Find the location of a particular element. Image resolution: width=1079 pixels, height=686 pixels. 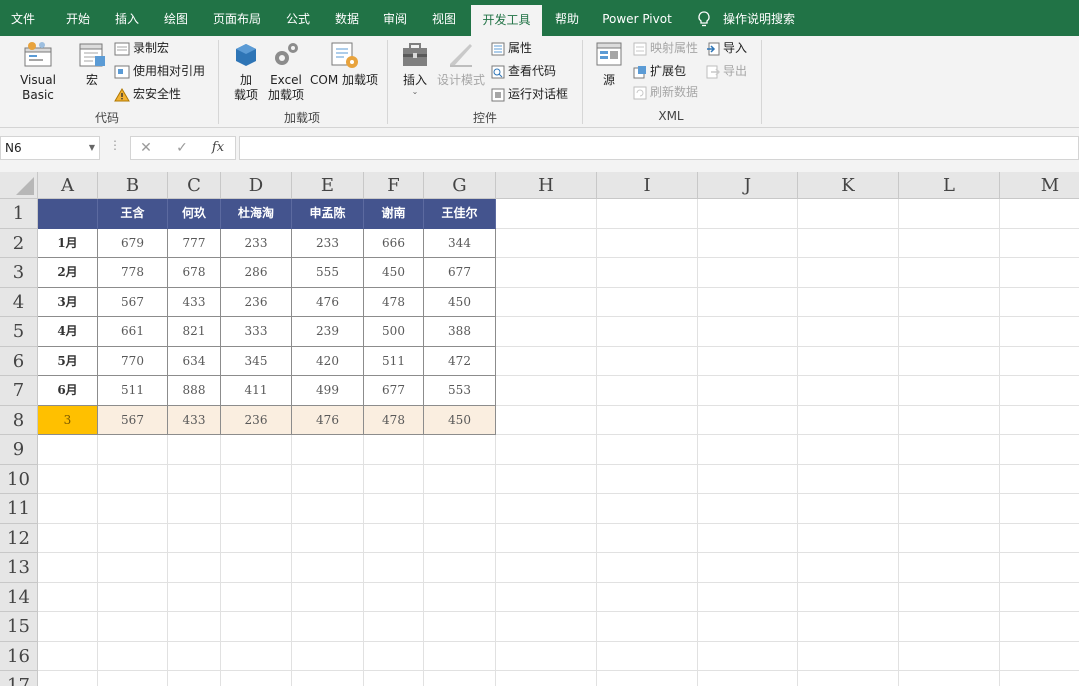

column-header-m: M is located at coordinates (1039, 185).